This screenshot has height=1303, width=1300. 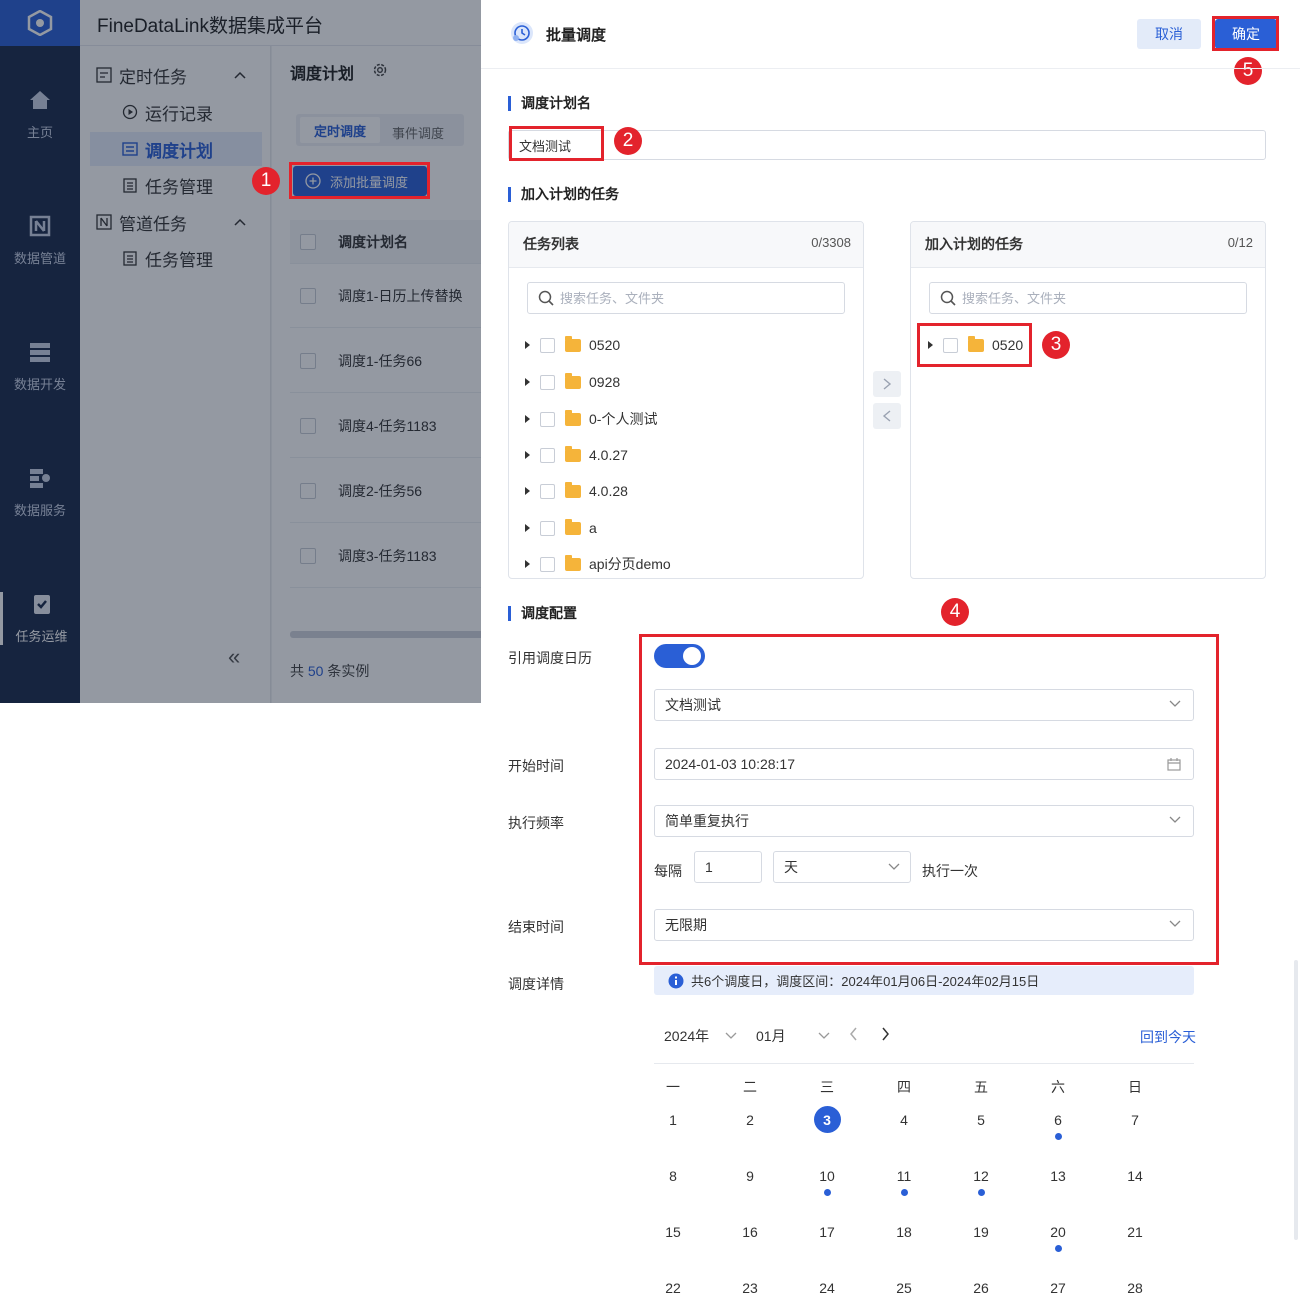 What do you see at coordinates (680, 298) in the screenshot?
I see `task-search-input` at bounding box center [680, 298].